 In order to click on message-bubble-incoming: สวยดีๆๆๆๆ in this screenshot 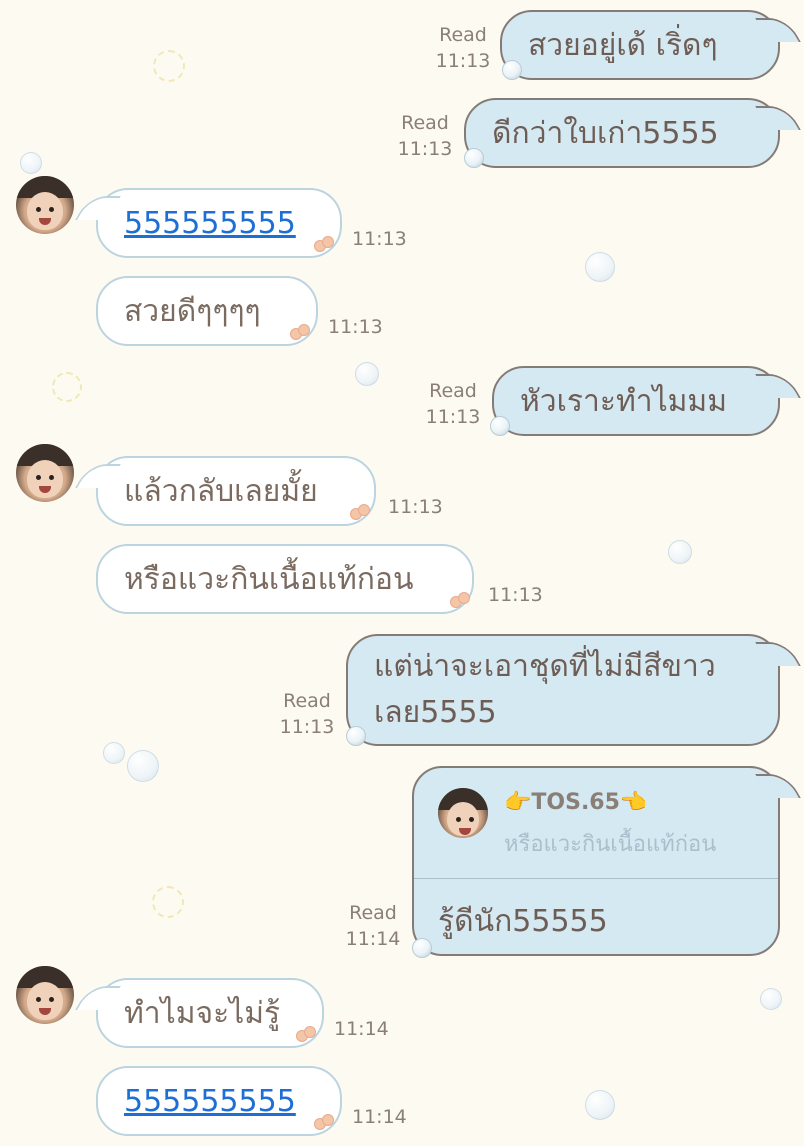, I will do `click(207, 311)`.